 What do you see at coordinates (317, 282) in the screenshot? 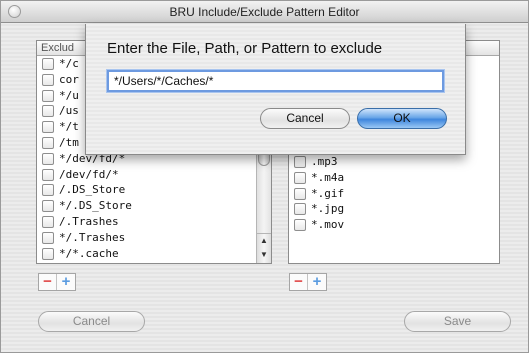
I see `add-include-button: +` at bounding box center [317, 282].